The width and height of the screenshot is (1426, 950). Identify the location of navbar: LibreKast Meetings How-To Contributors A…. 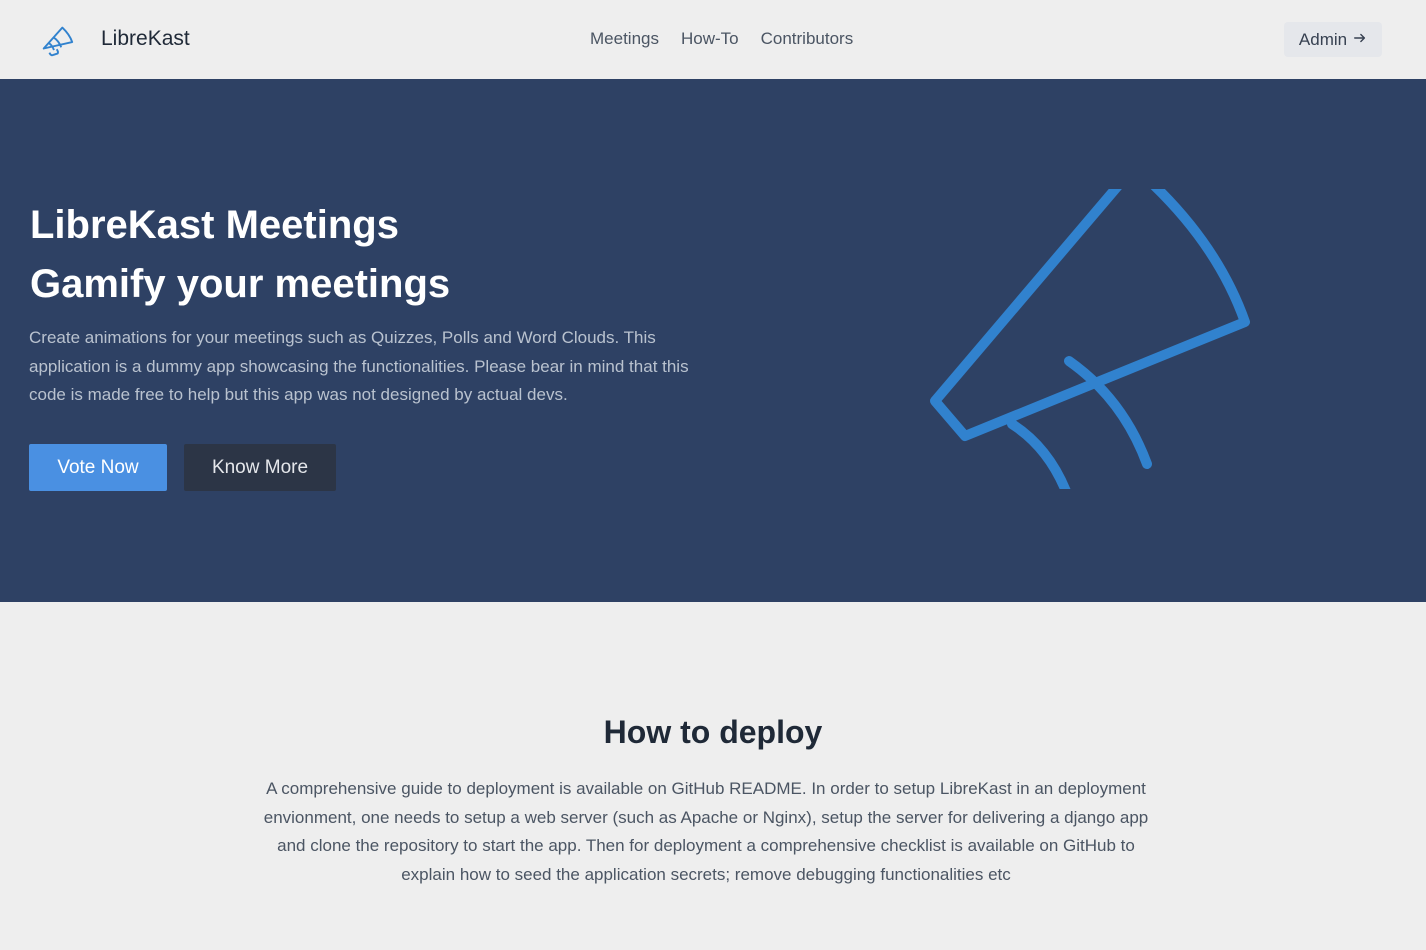
(713, 39).